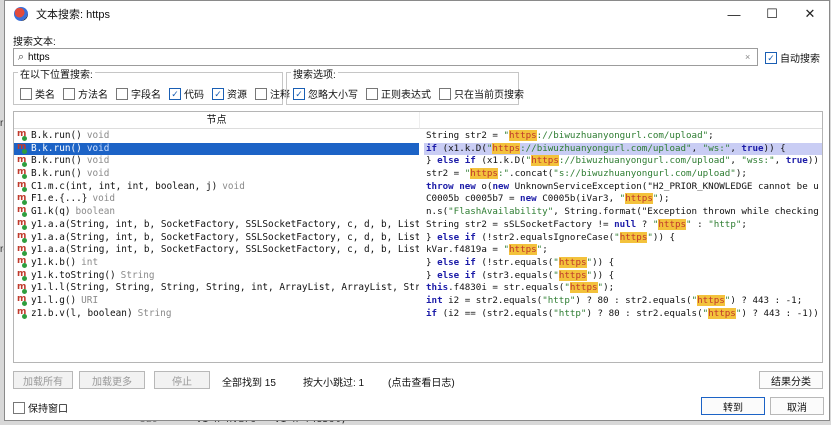 This screenshot has width=831, height=425. Describe the element at coordinates (334, 383) in the screenshot. I see `skip-size-text: 按大小跳过: 1` at that location.